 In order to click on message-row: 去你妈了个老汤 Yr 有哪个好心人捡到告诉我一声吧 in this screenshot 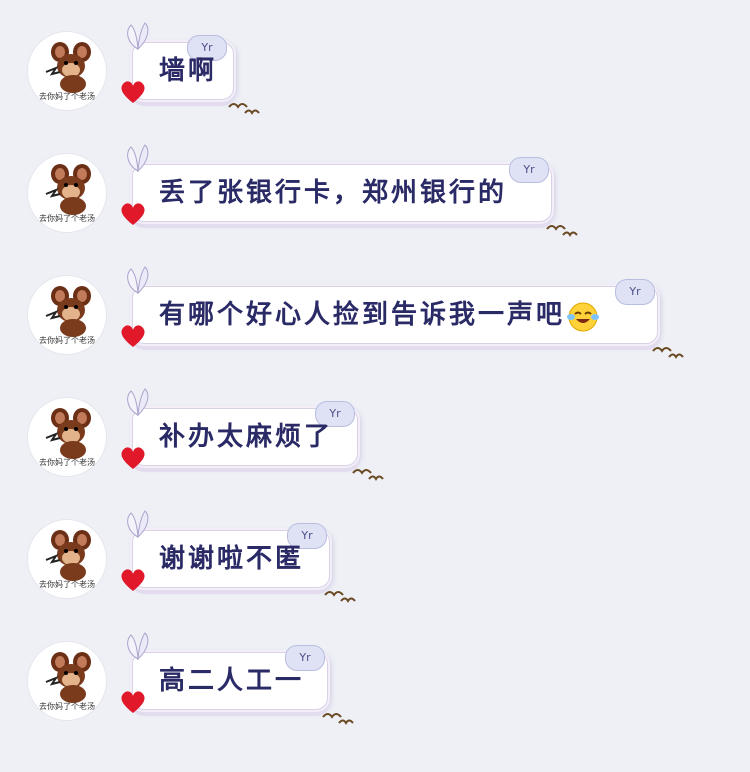, I will do `click(375, 302)`.